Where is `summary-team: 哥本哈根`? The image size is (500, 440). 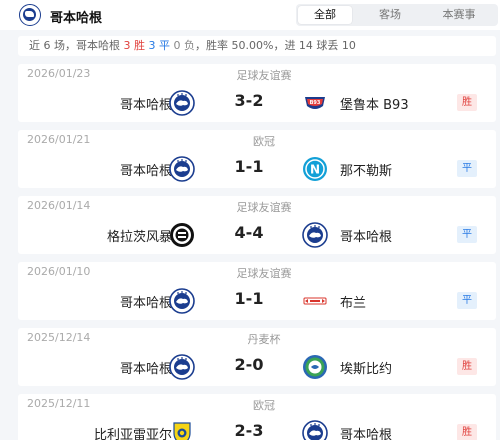
summary-team: 哥本哈根 is located at coordinates (100, 45).